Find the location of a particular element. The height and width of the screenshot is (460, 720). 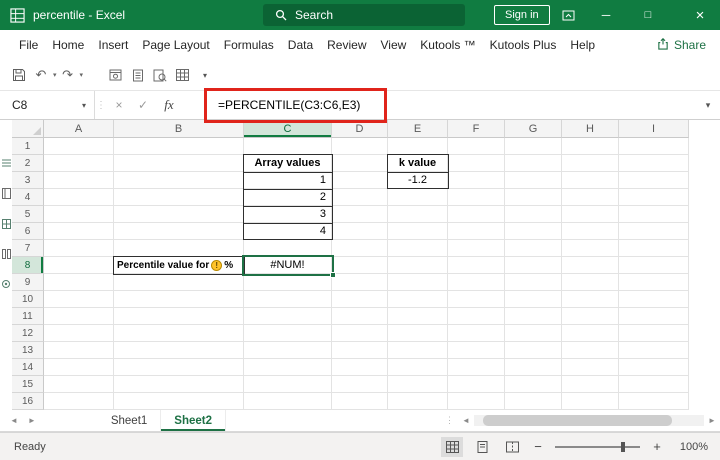

page-layout-view-icon is located at coordinates (482, 447).